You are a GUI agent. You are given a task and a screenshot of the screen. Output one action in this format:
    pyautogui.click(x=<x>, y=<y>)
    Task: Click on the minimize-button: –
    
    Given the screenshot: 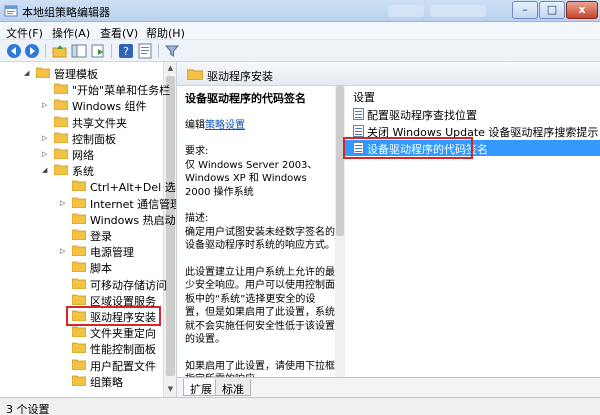 What is the action you would take?
    pyautogui.click(x=525, y=10)
    